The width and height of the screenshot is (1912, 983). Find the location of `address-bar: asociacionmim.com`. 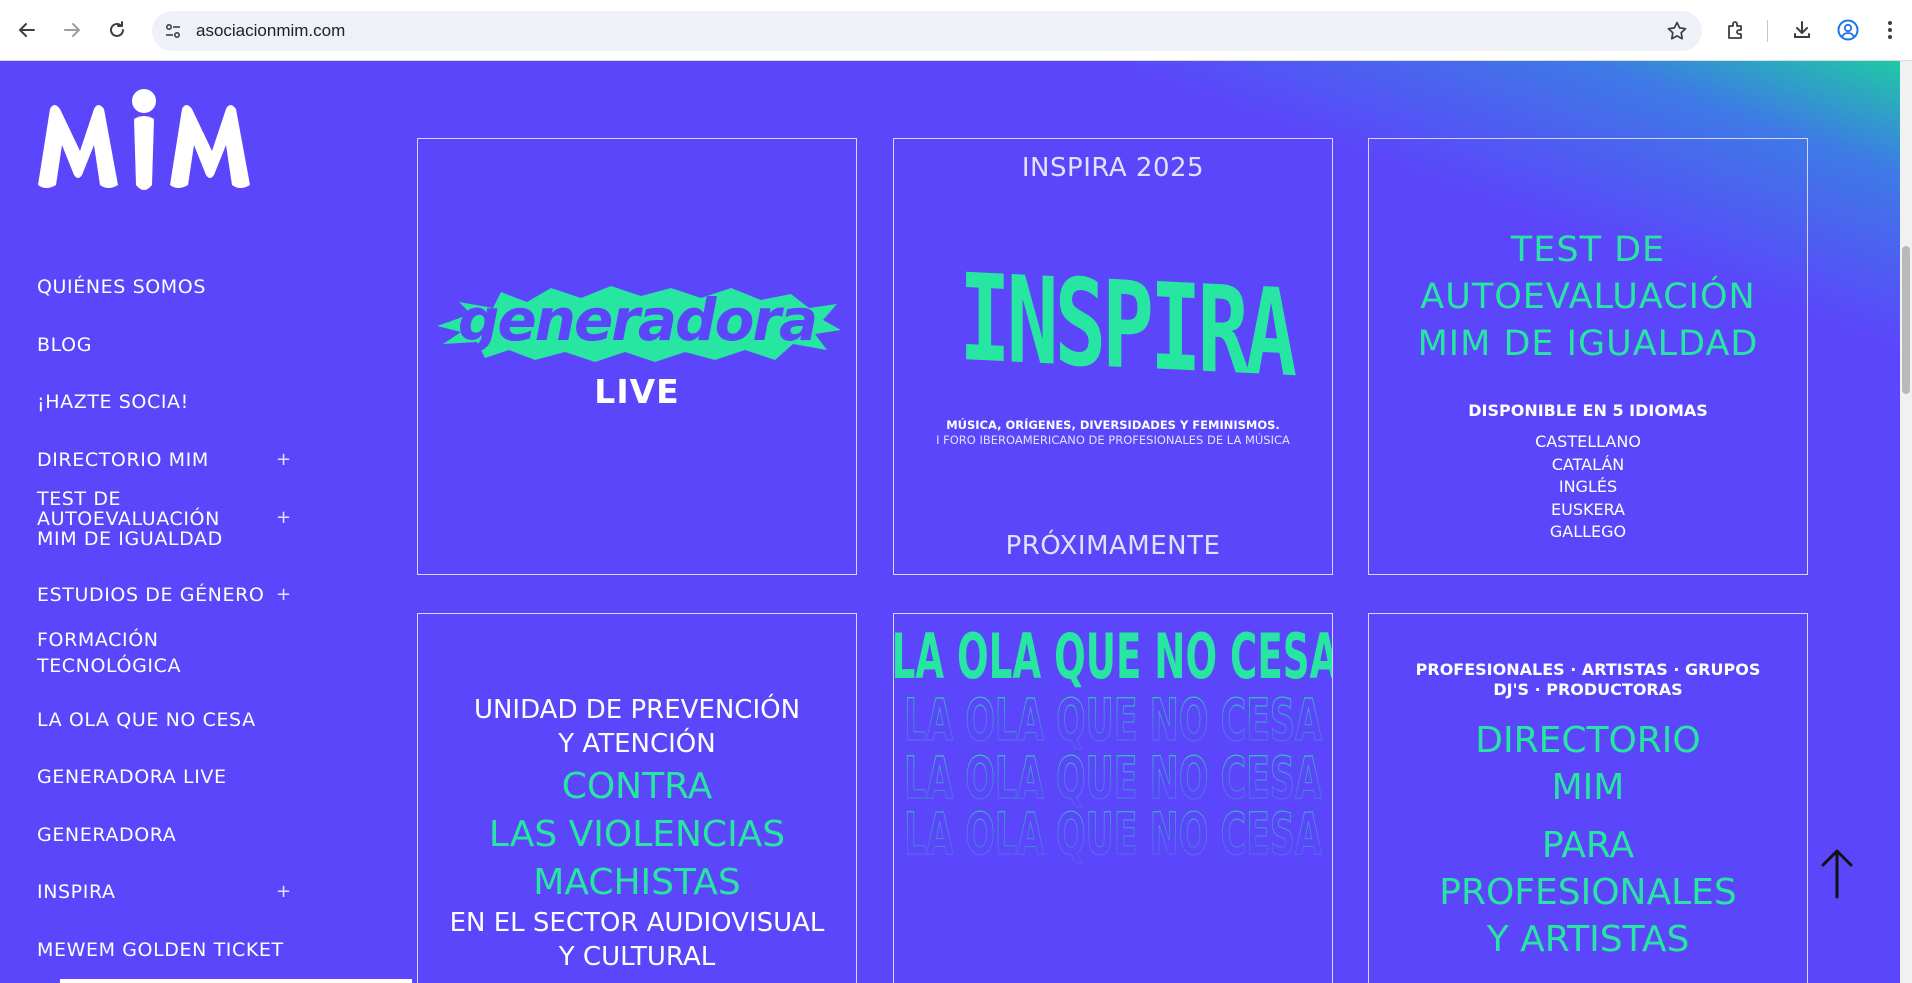

address-bar: asociacionmim.com is located at coordinates (927, 31).